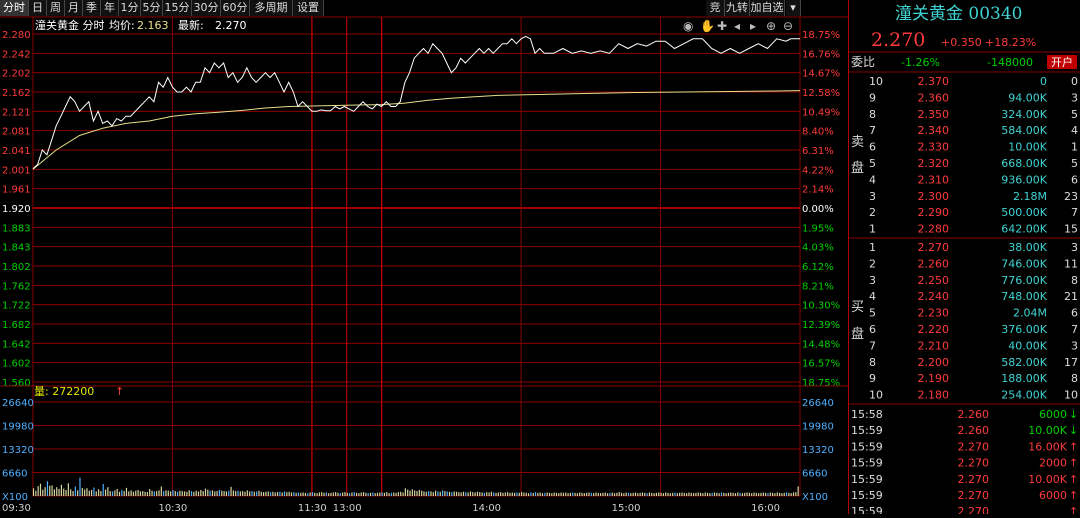 The width and height of the screenshot is (1080, 518). Describe the element at coordinates (737, 8) in the screenshot. I see `toolbar-button-1: 九转` at that location.